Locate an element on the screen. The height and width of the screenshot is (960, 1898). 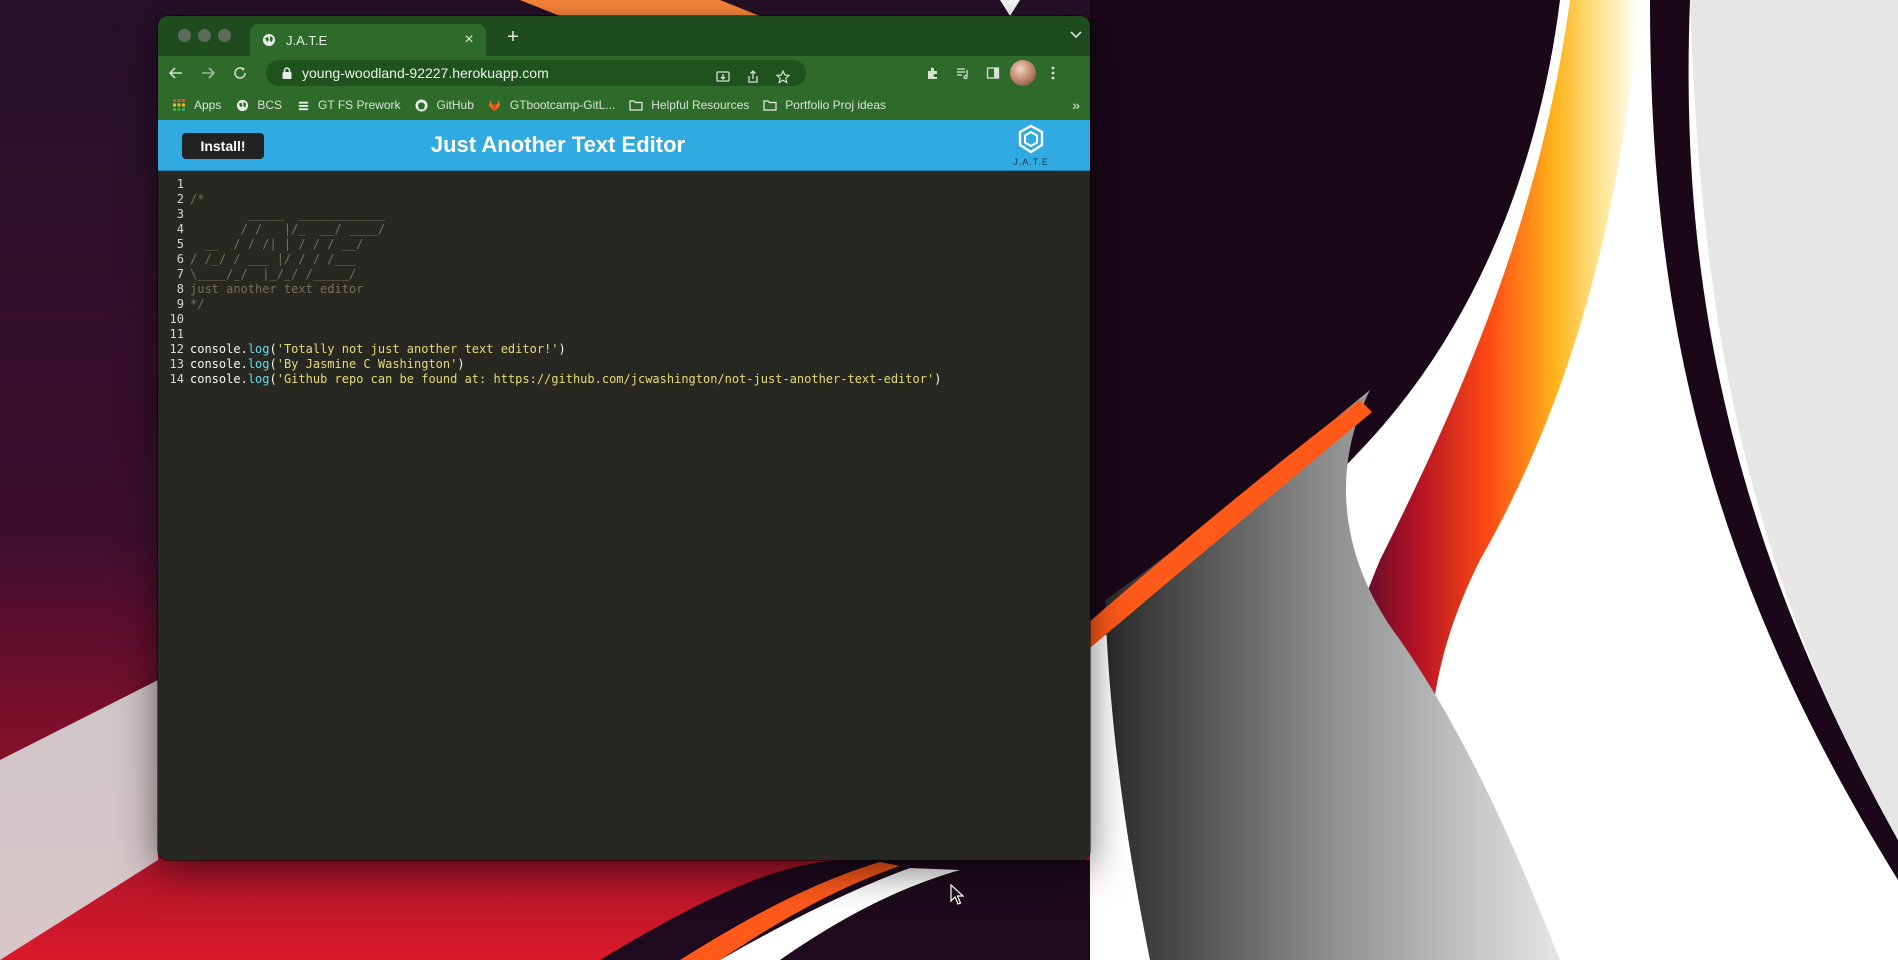
editor-line: 4 / / |/_ __/ ____/ is located at coordinates (624, 229).